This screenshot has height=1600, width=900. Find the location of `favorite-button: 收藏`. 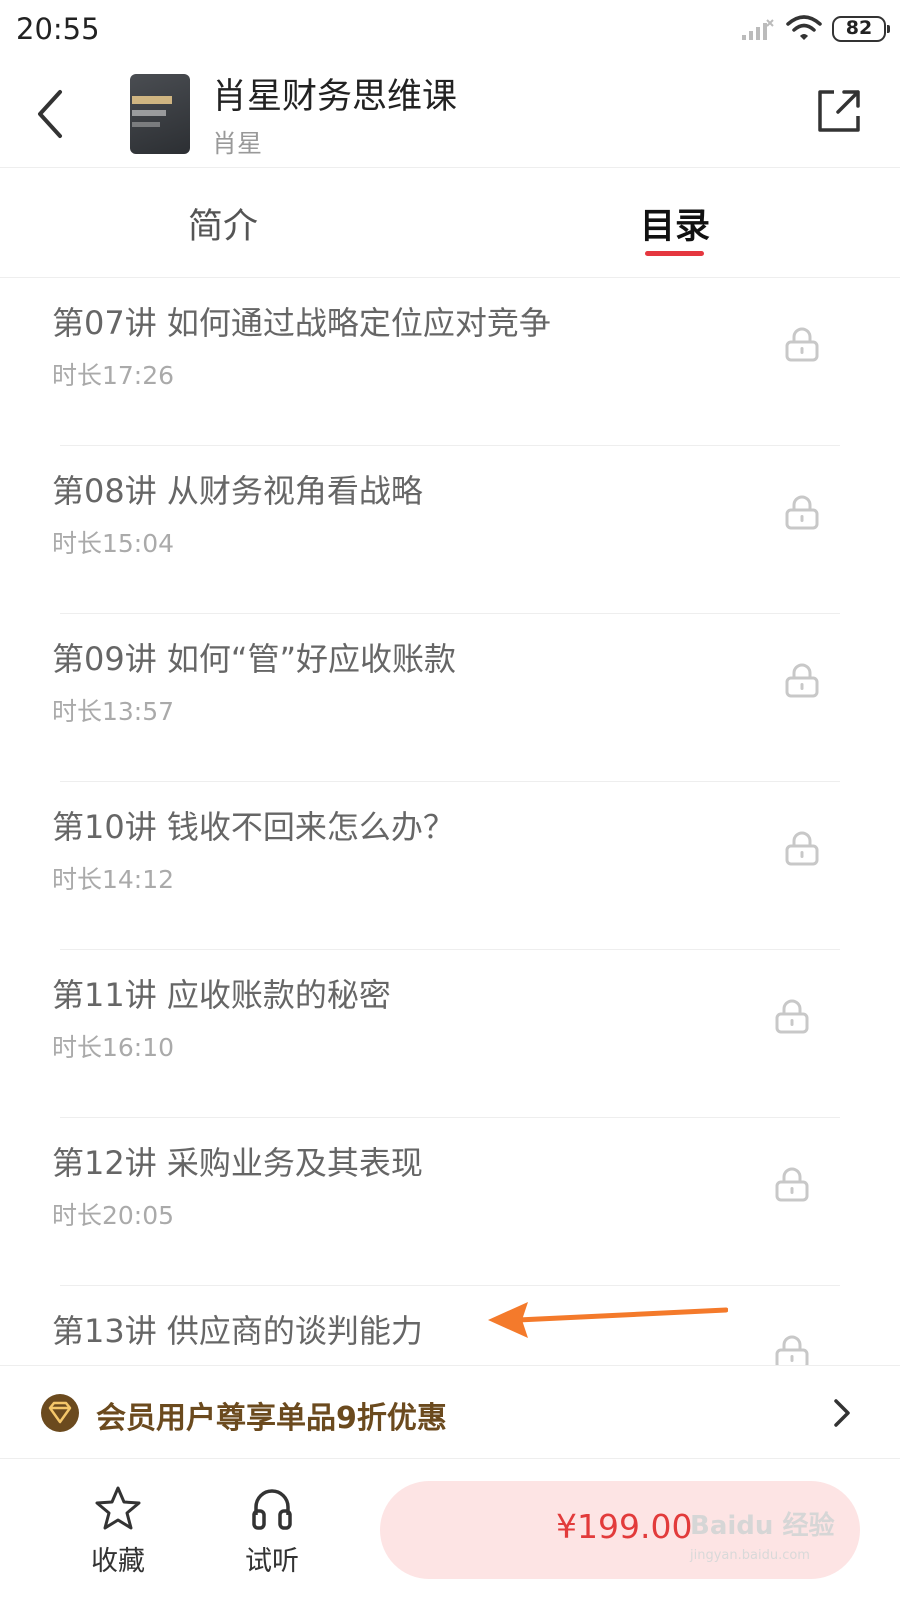

favorite-button: 收藏 is located at coordinates (118, 1531).